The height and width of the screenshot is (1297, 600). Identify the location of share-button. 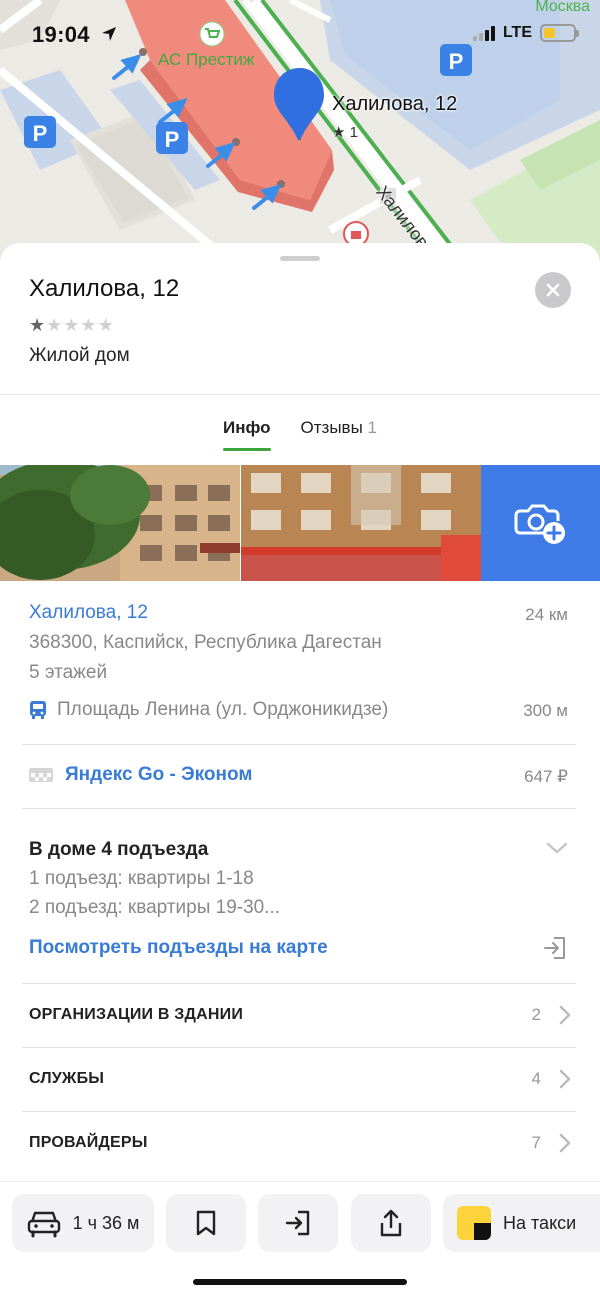
(391, 1223).